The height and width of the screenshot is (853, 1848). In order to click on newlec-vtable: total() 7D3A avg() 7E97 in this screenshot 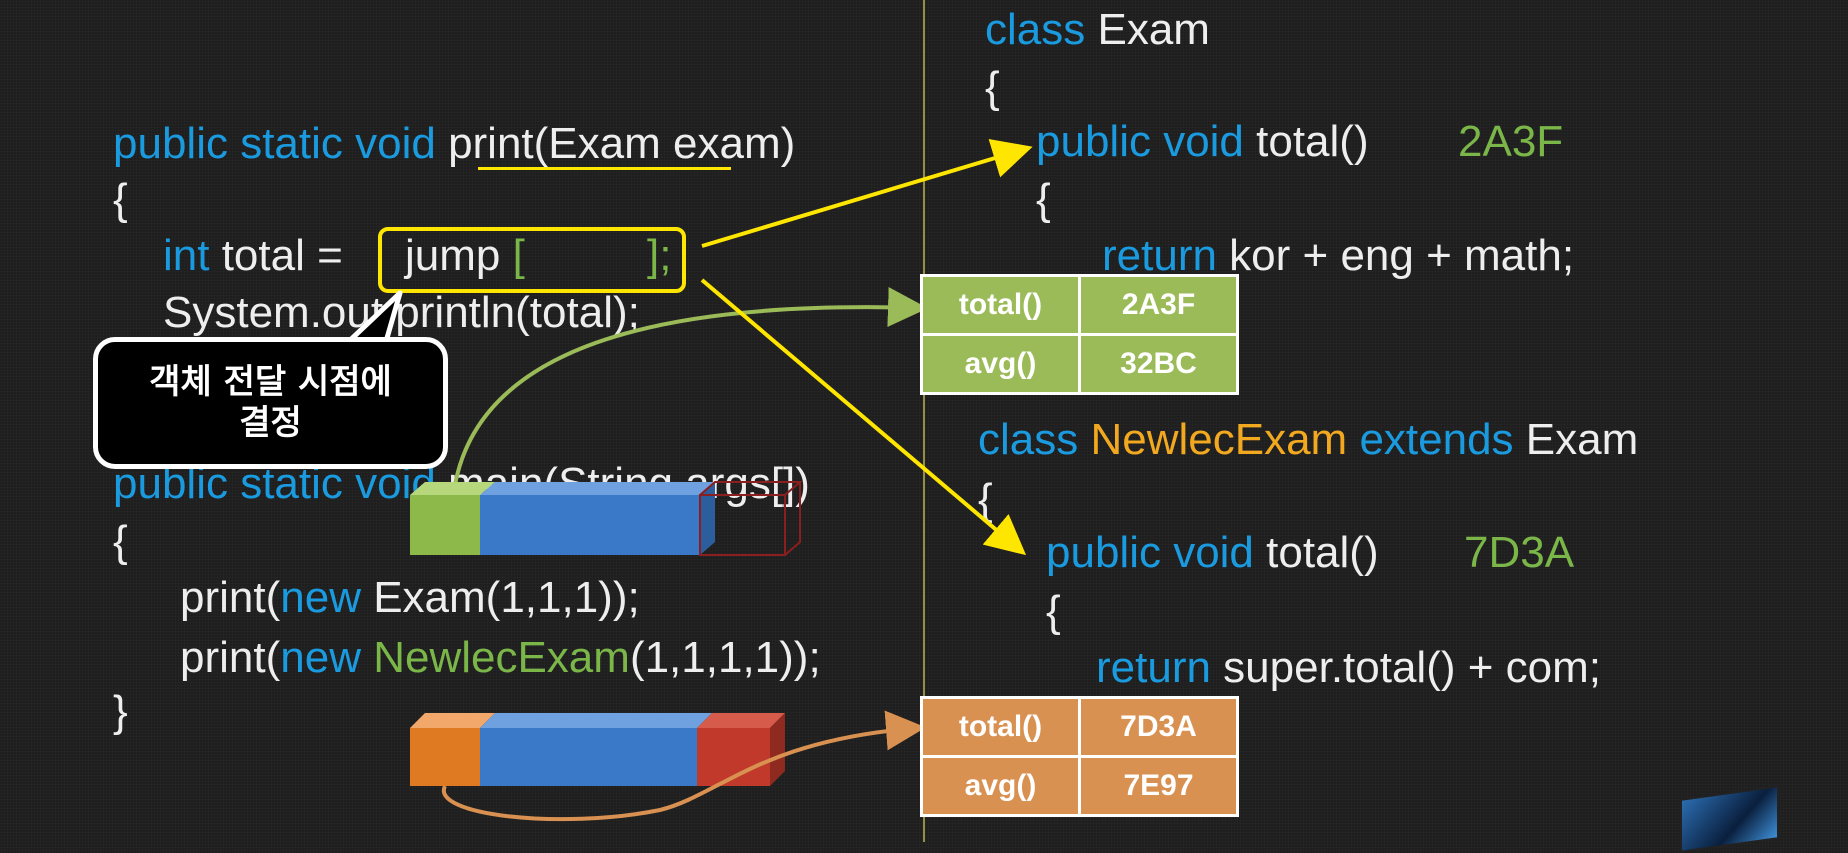, I will do `click(1079, 756)`.